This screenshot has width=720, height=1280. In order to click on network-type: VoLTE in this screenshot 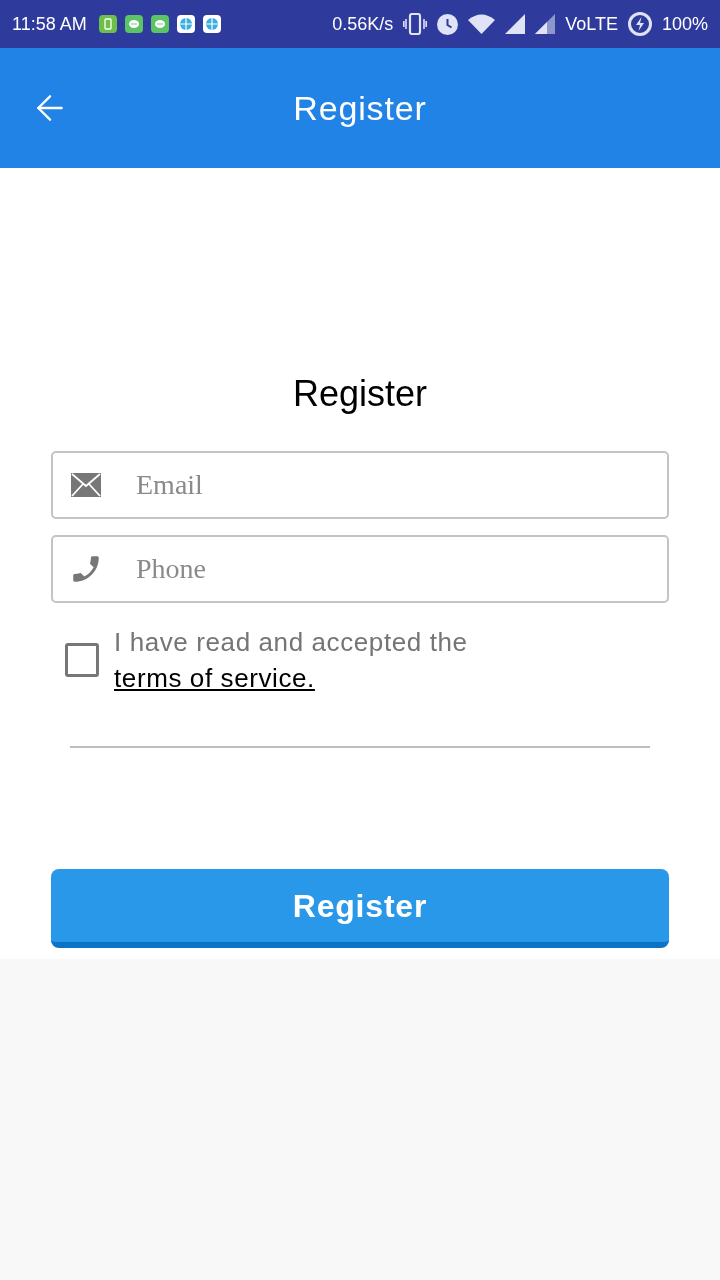, I will do `click(591, 24)`.